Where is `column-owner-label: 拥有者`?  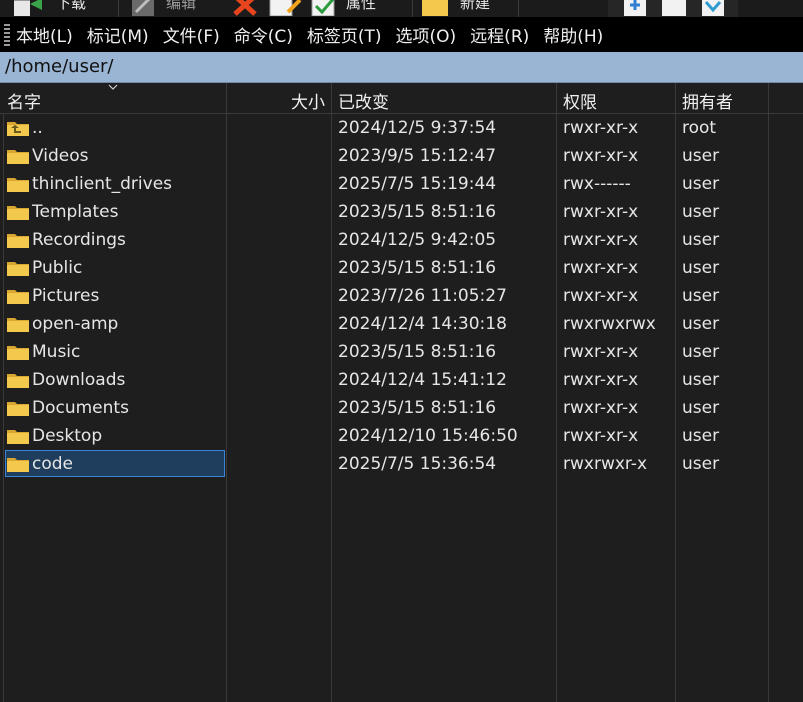
column-owner-label: 拥有者 is located at coordinates (707, 103).